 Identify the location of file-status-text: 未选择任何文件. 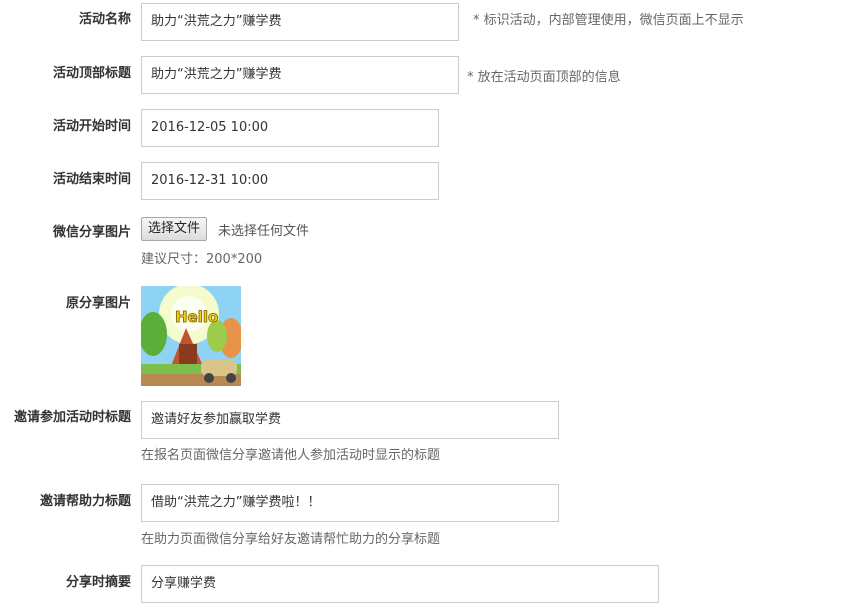
(264, 231).